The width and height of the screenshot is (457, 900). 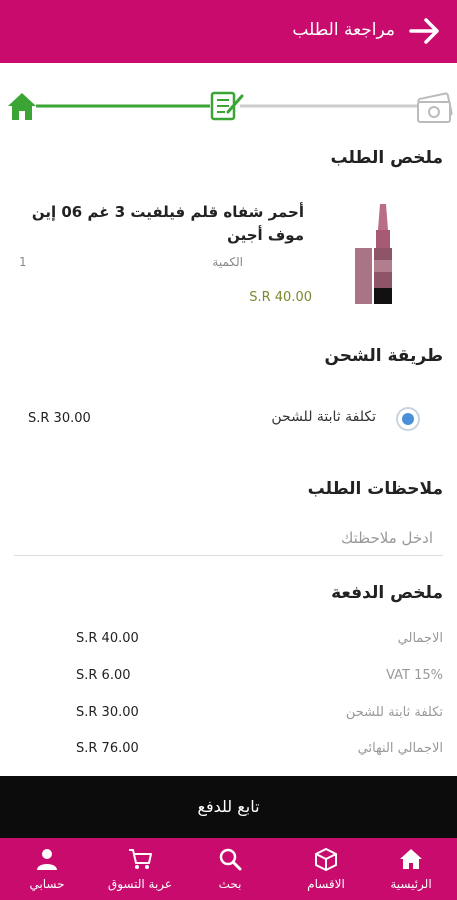 What do you see at coordinates (228, 807) in the screenshot?
I see `continue-to-payment-button: تابع للدفع` at bounding box center [228, 807].